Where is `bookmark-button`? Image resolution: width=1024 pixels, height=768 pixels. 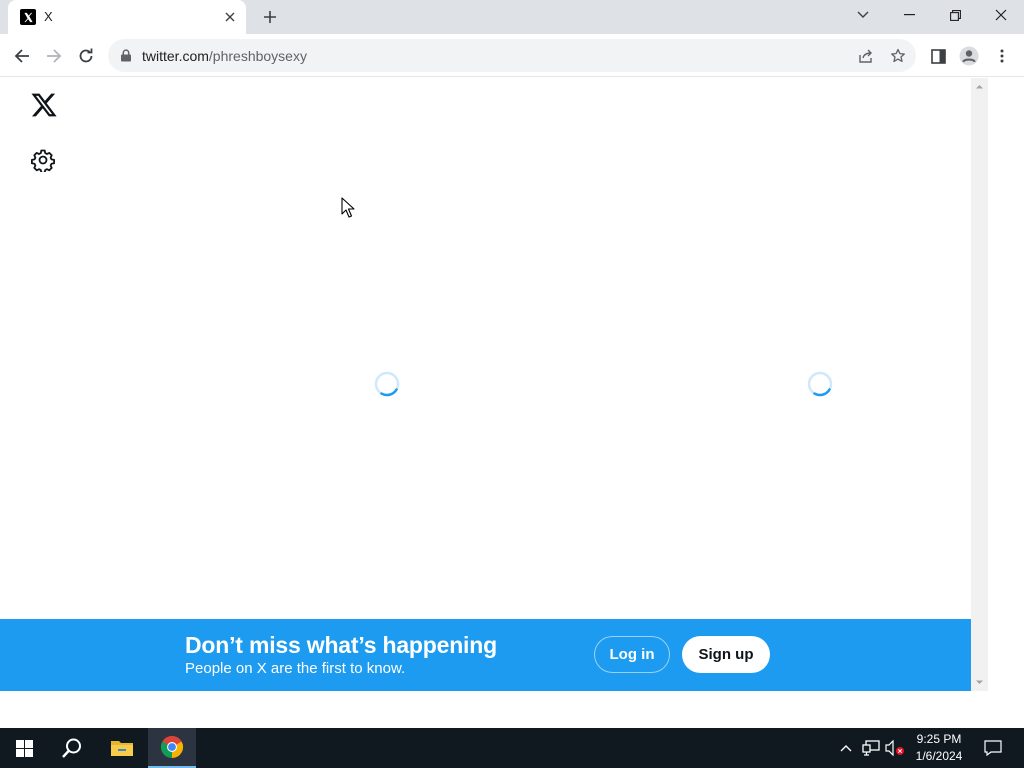 bookmark-button is located at coordinates (898, 56).